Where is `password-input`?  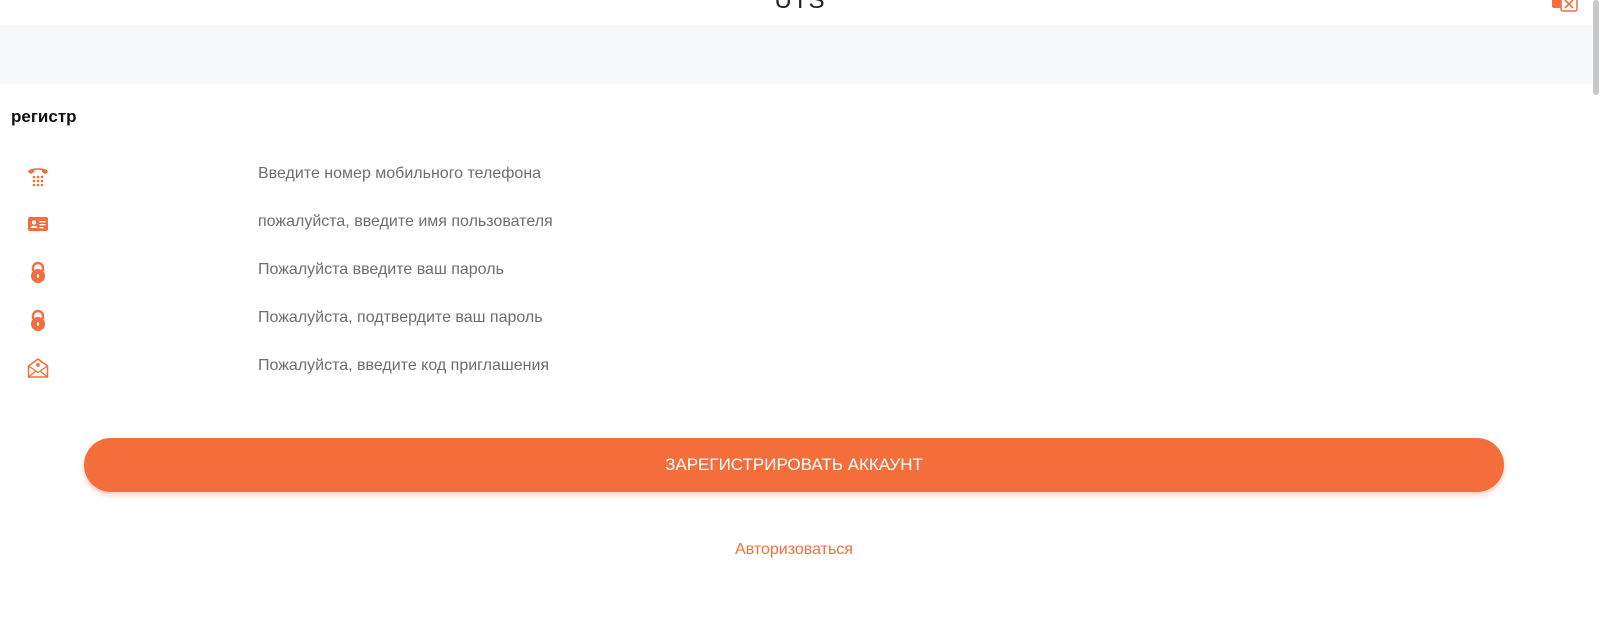
password-input is located at coordinates (908, 270).